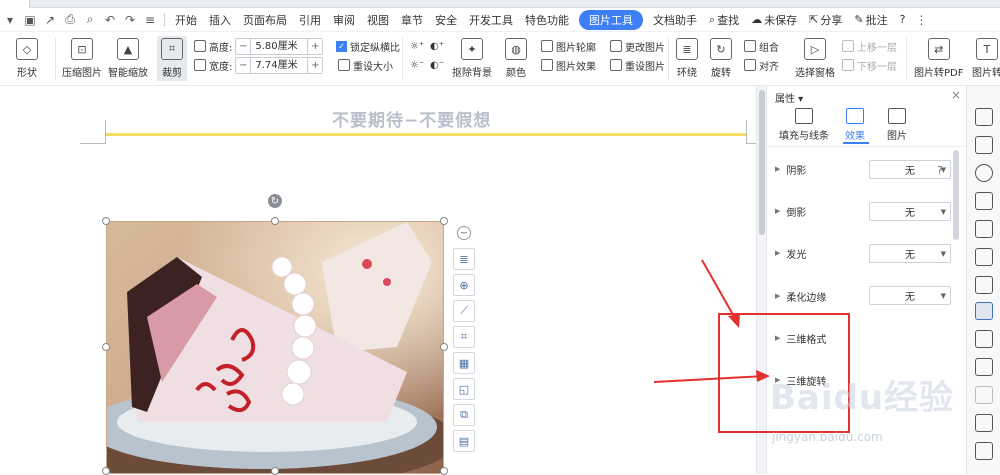 This screenshot has width=1000, height=475. I want to click on tab-fill-line: 填充与线条, so click(804, 125).